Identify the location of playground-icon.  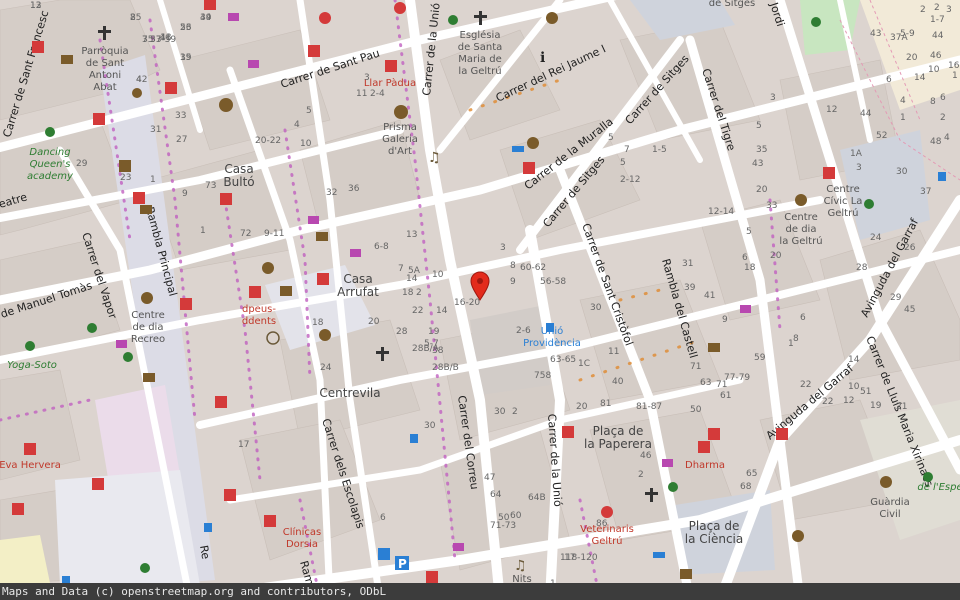
(816, 22).